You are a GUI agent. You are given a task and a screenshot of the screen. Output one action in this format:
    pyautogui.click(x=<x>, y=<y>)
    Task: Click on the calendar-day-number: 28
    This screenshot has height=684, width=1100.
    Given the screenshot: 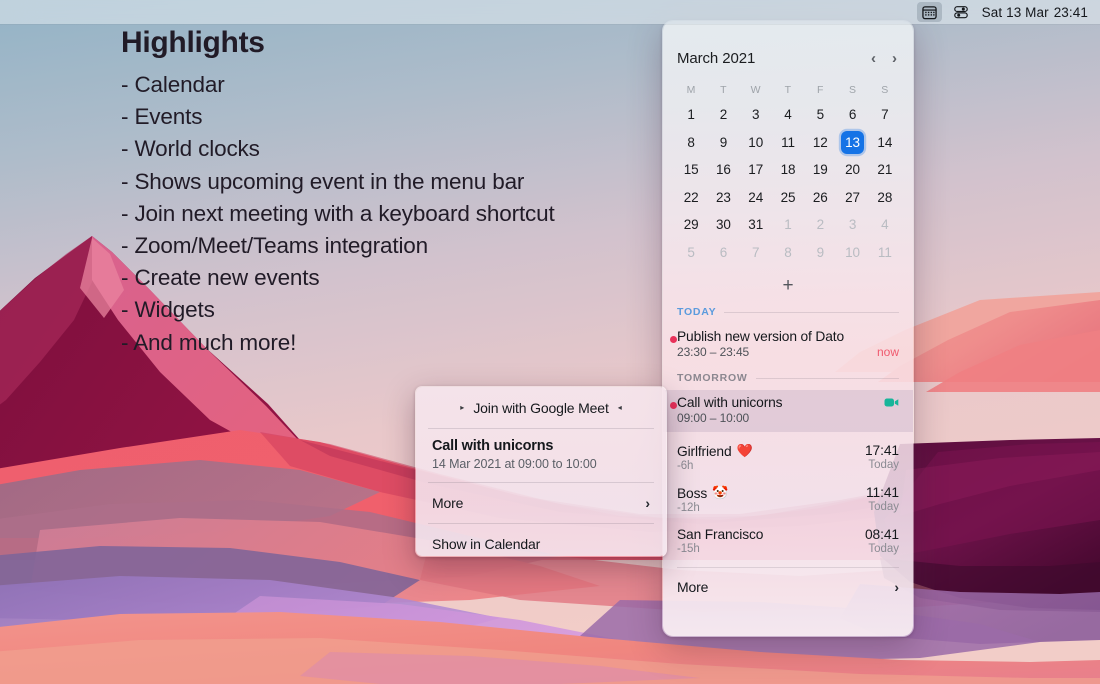 What is the action you would take?
    pyautogui.click(x=885, y=197)
    